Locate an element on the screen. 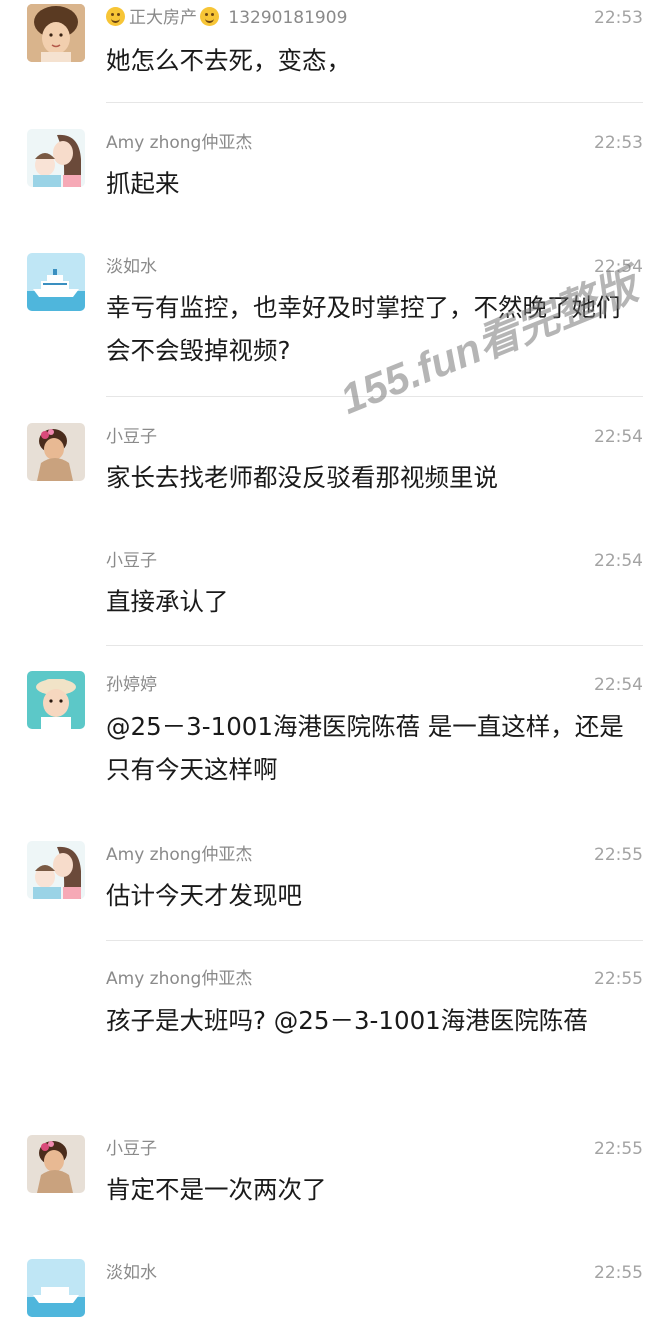  message-text: 幸亏有监控，也幸好及时掌控了，不然晚了她们会不会毁掉视频? is located at coordinates (363, 329).